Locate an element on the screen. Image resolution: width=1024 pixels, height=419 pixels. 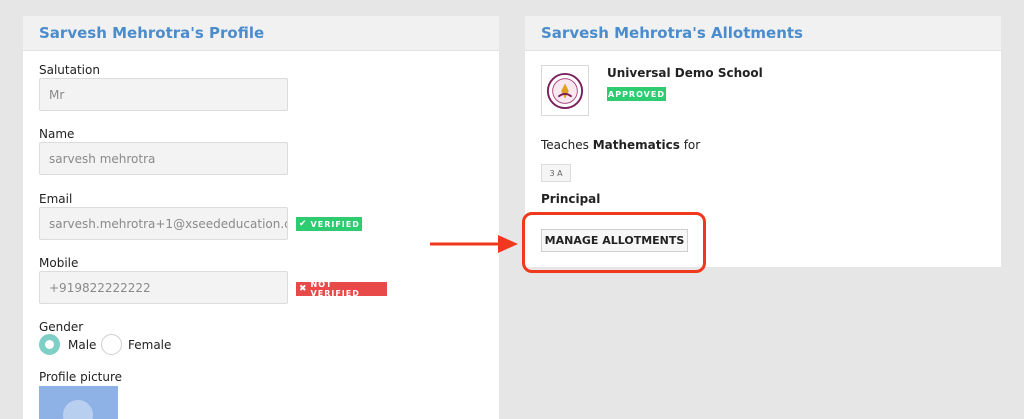
allotments-header: Sarvesh Mehrotra's Allotments is located at coordinates (763, 33).